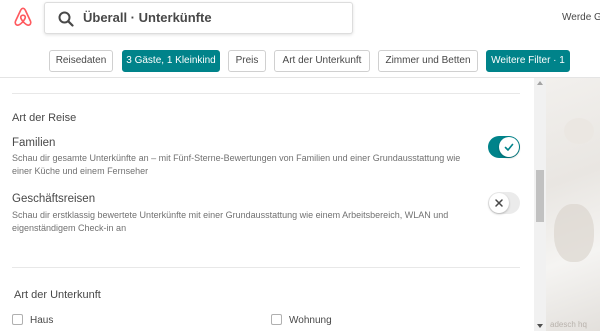 The image size is (600, 331). I want to click on house-label: Haus, so click(42, 320).